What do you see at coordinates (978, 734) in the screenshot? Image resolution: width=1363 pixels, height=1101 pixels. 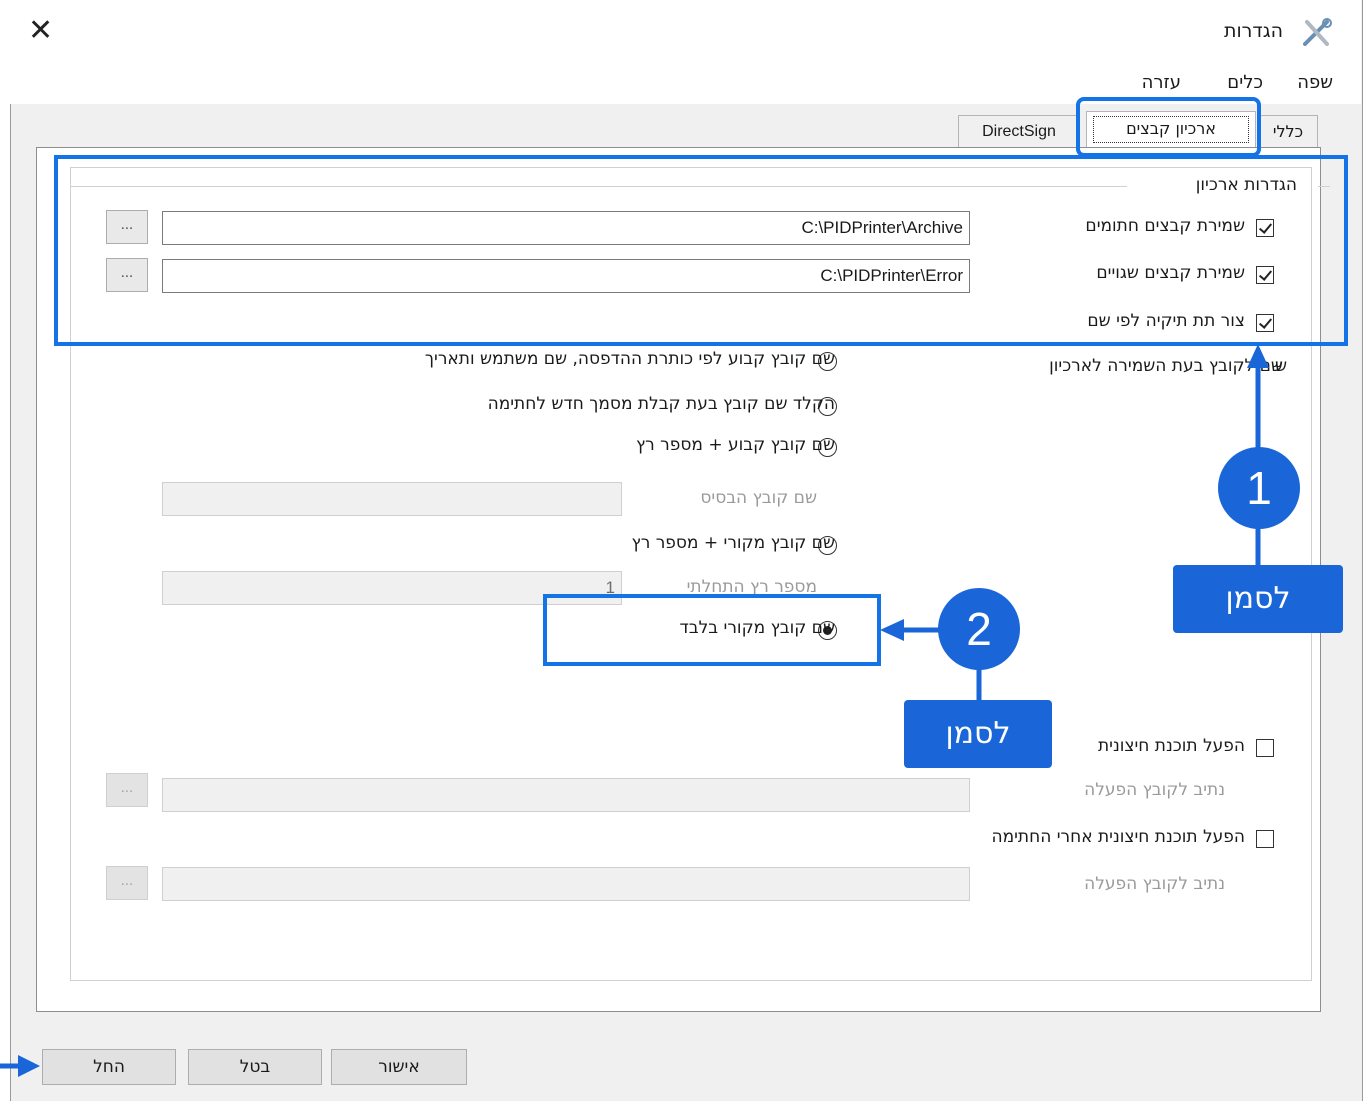 I see `annotation-tag-2: לסמן` at bounding box center [978, 734].